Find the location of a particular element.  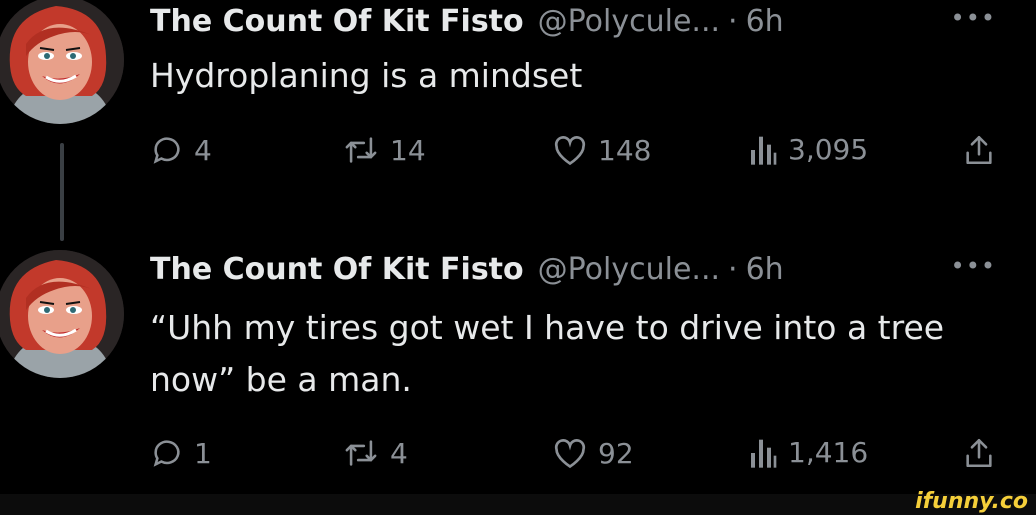

tweet-text: Hydroplaning is a mindset is located at coordinates (366, 75).